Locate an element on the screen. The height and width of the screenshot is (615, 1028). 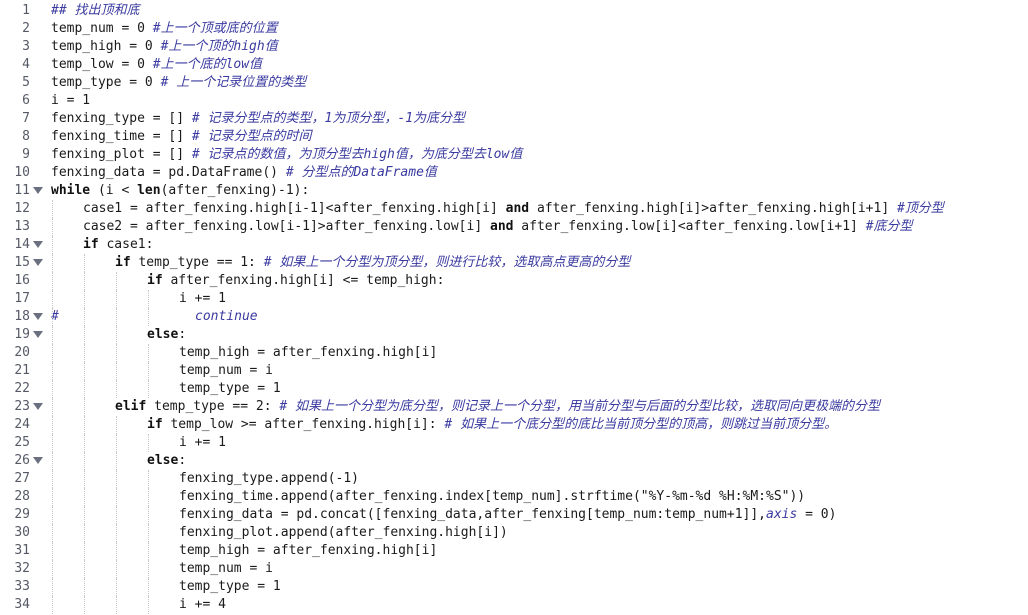
code-text: temp_num = i is located at coordinates (226, 569).